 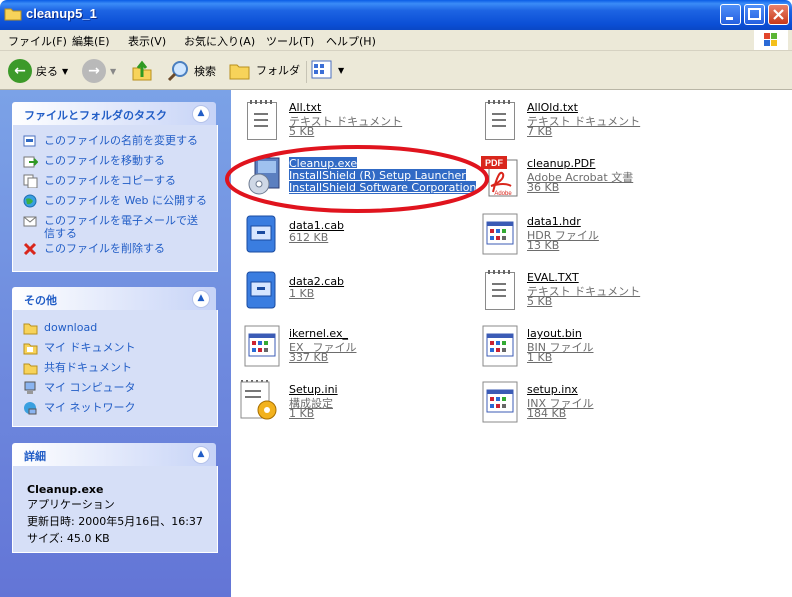 What do you see at coordinates (396, 70) in the screenshot?
I see `toolbar: ← 戻る ▼ → ▼ 検索 フォルダ ▼` at bounding box center [396, 70].